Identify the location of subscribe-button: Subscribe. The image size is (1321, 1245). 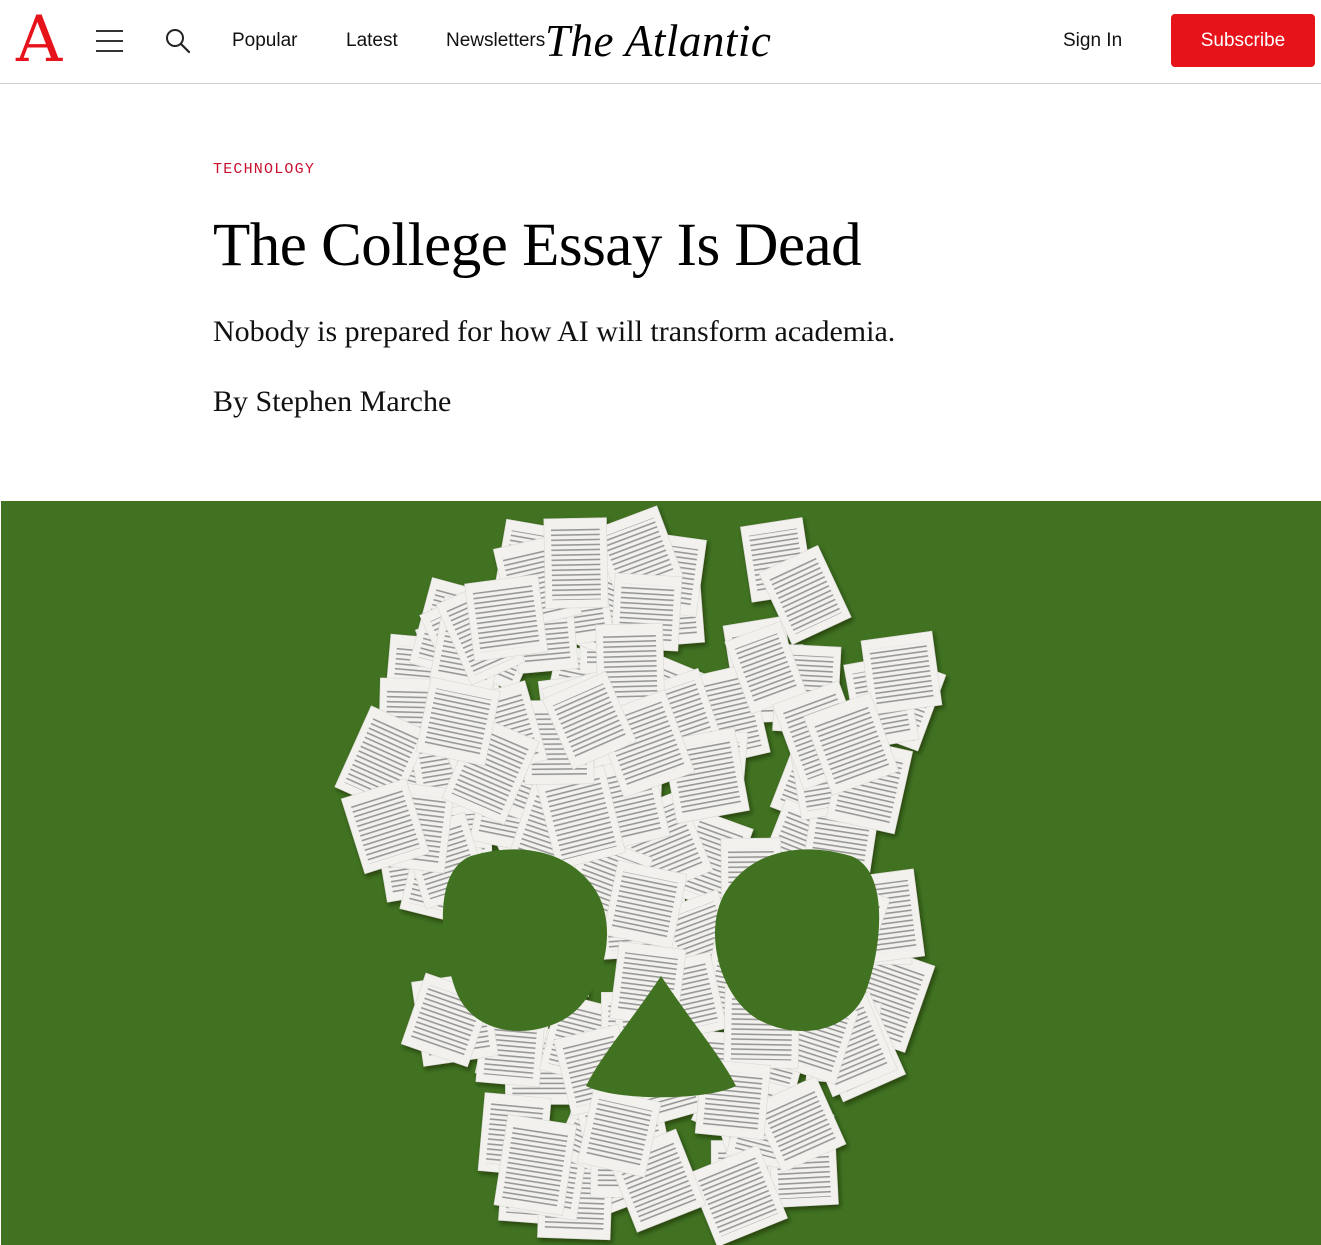
(1243, 40).